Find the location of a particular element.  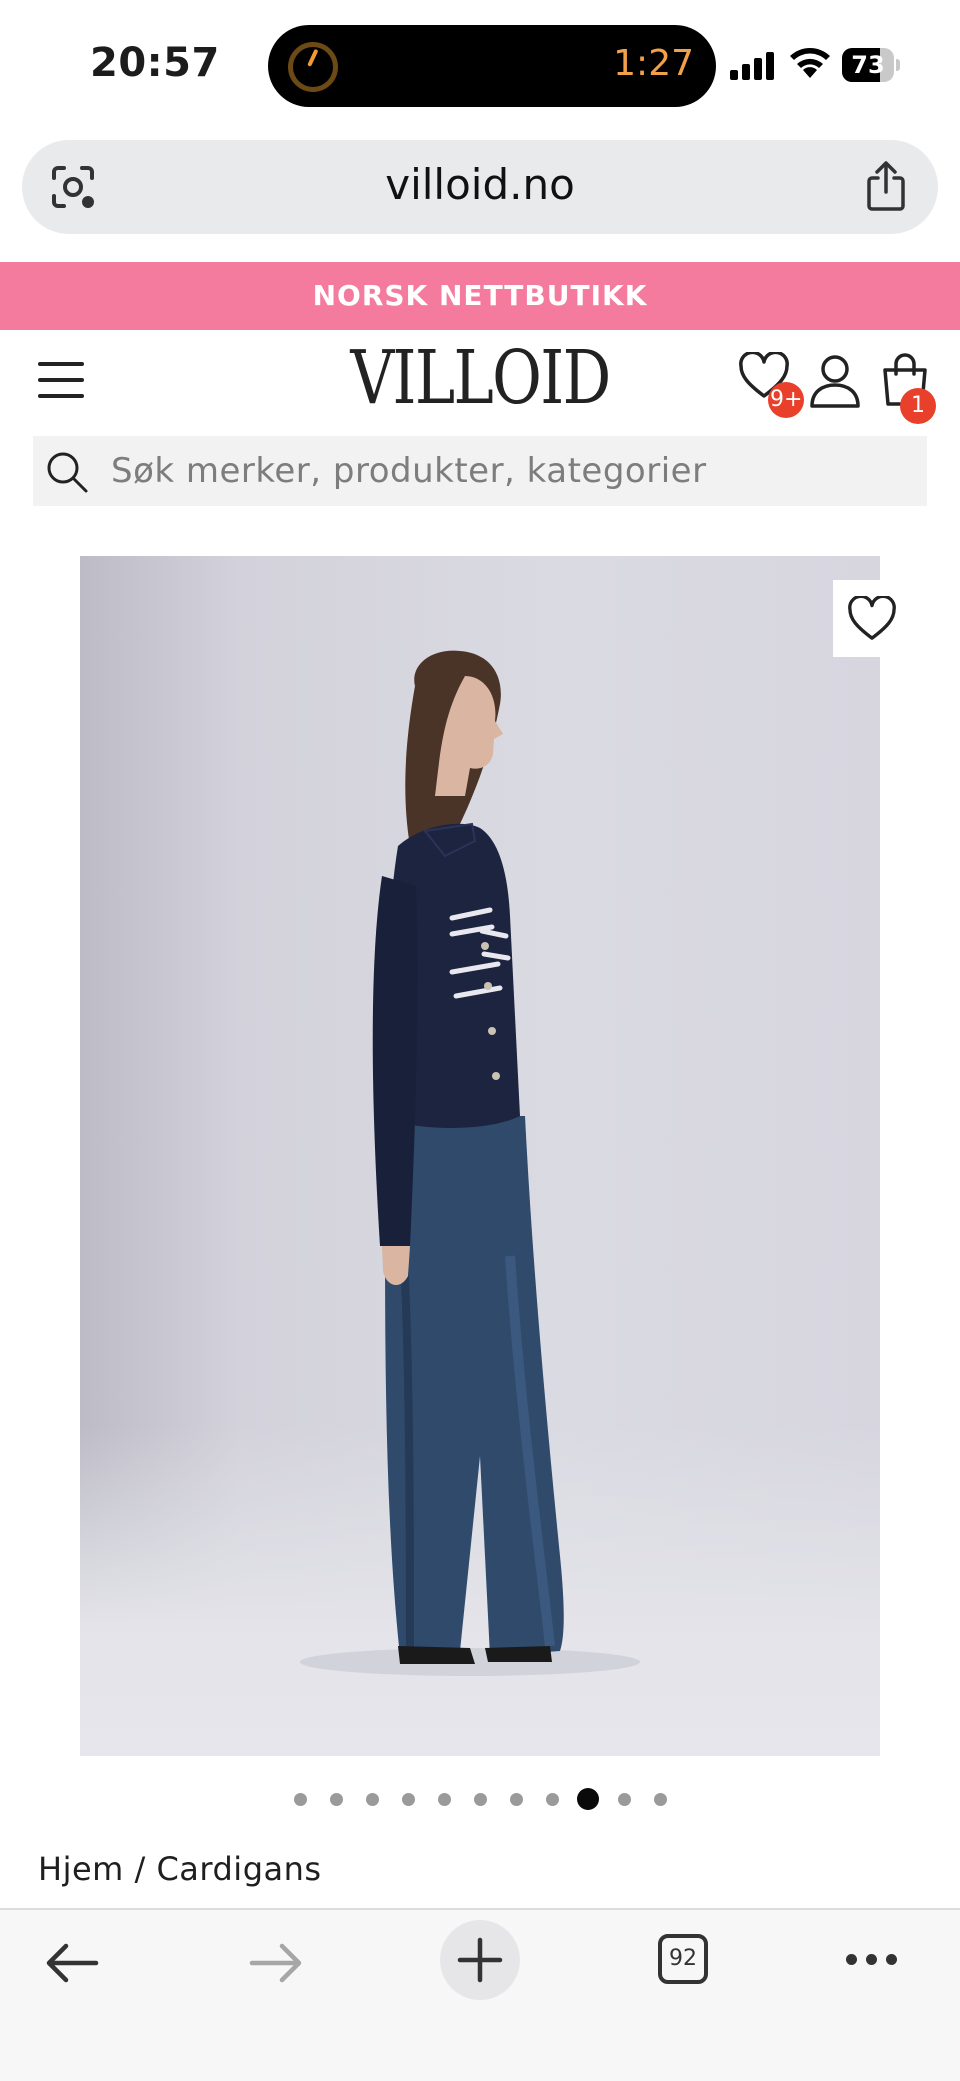

carousel-dots is located at coordinates (480, 1799).